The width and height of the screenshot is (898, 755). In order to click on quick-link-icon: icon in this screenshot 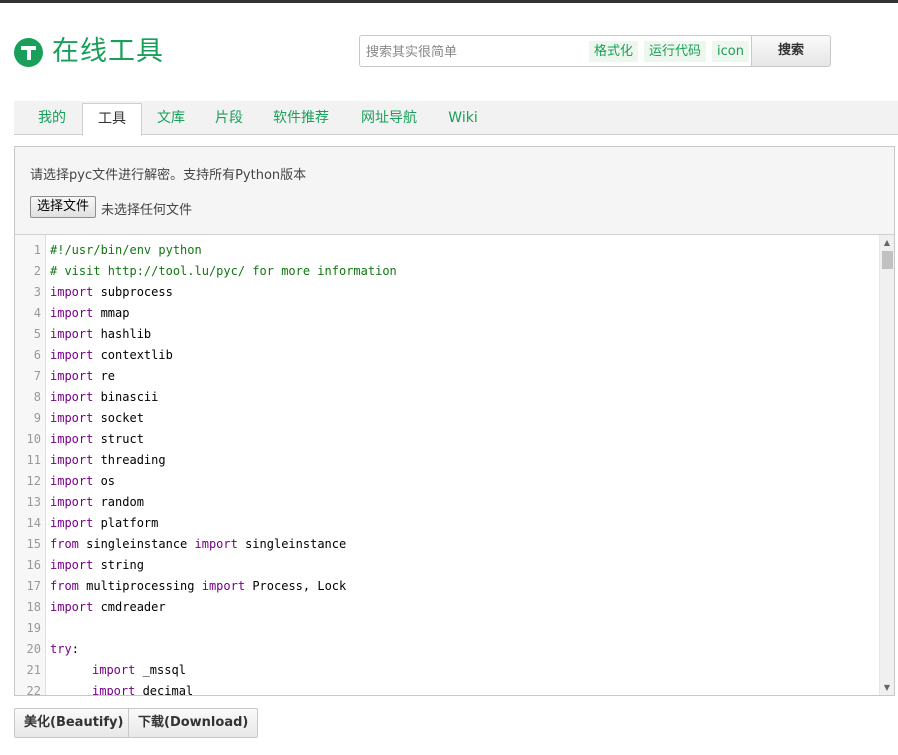, I will do `click(730, 51)`.